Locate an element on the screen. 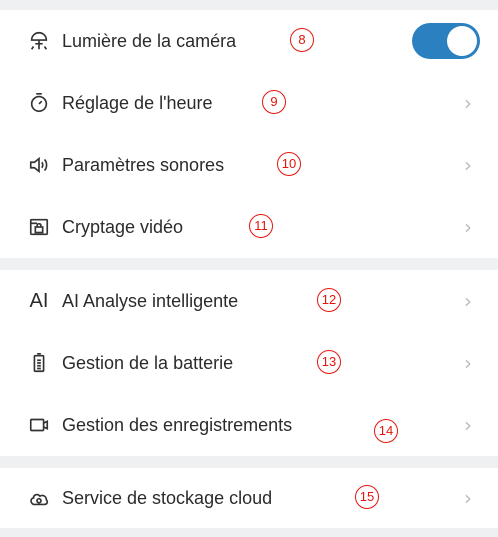 The image size is (498, 537). battery-icon is located at coordinates (39, 363).